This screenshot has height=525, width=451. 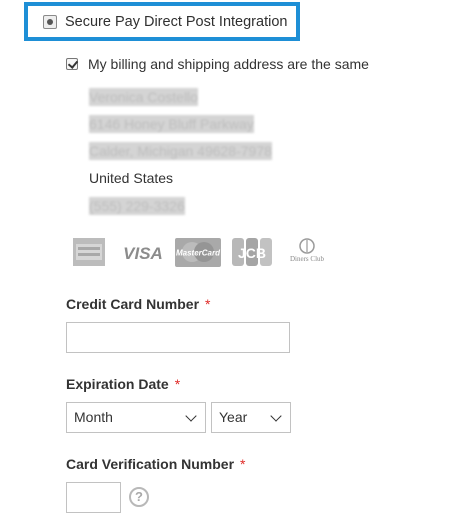 What do you see at coordinates (143, 97) in the screenshot?
I see `address-name: Veronica Costello` at bounding box center [143, 97].